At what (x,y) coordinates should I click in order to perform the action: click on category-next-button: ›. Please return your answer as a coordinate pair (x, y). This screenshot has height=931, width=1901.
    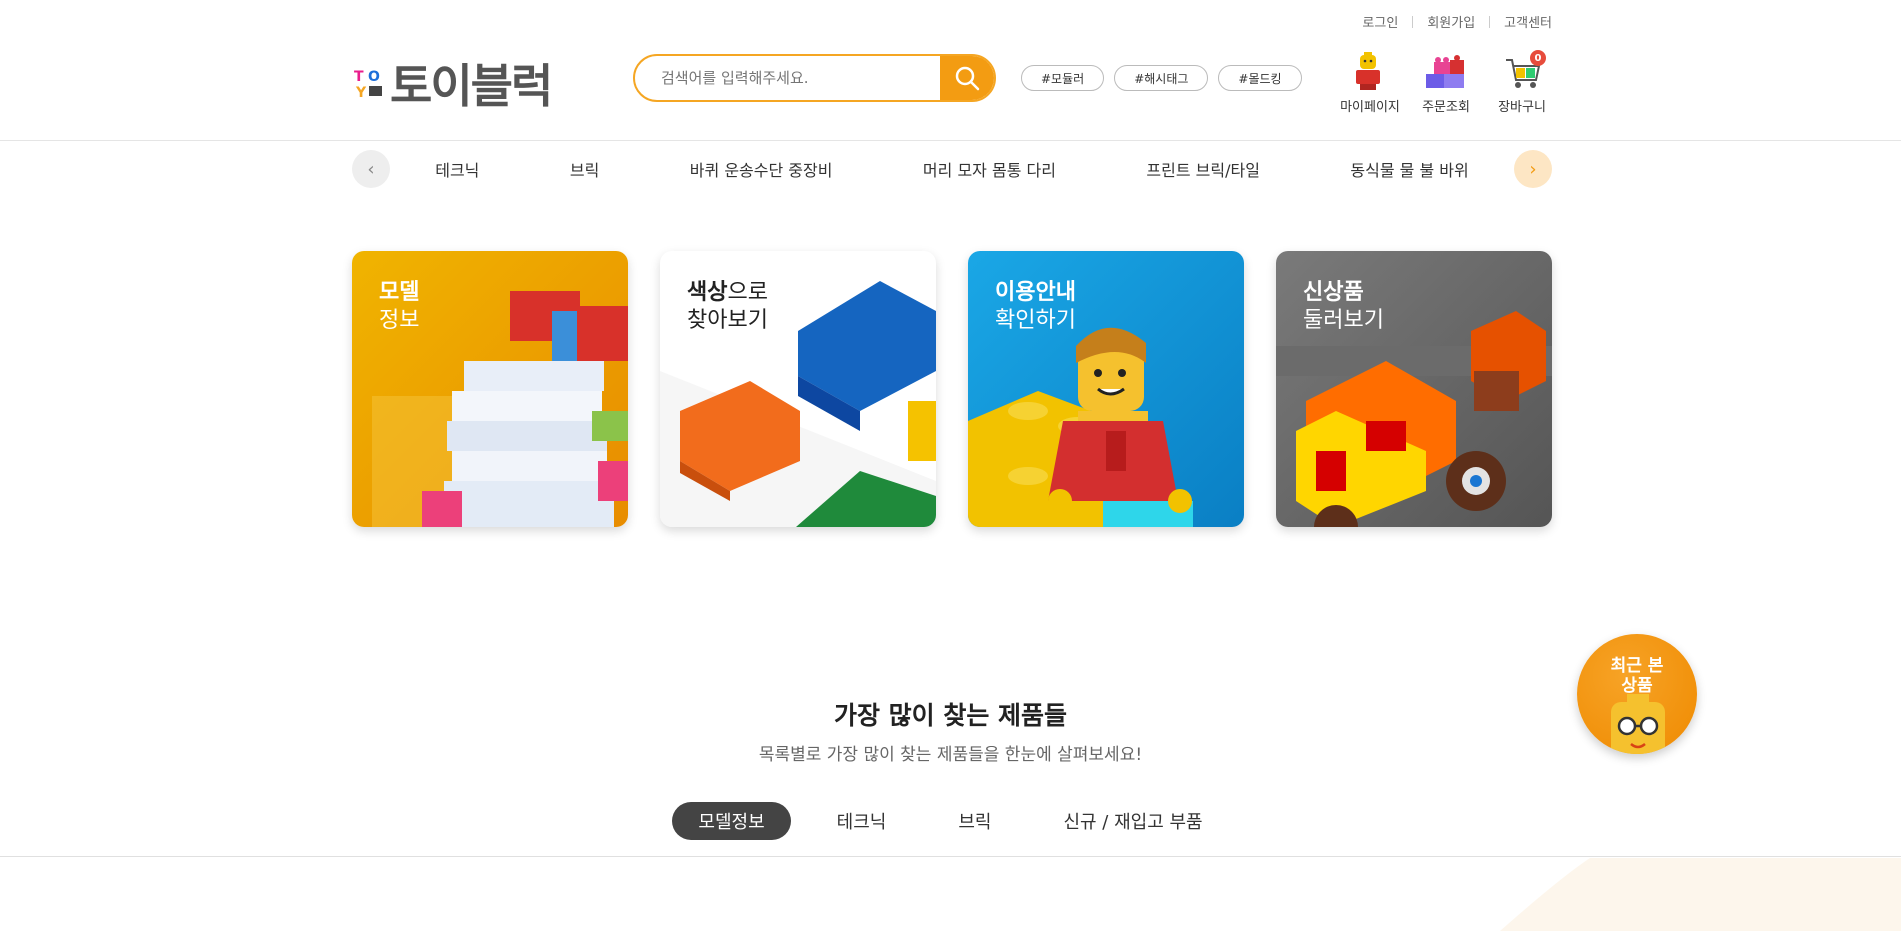
    Looking at the image, I should click on (1533, 169).